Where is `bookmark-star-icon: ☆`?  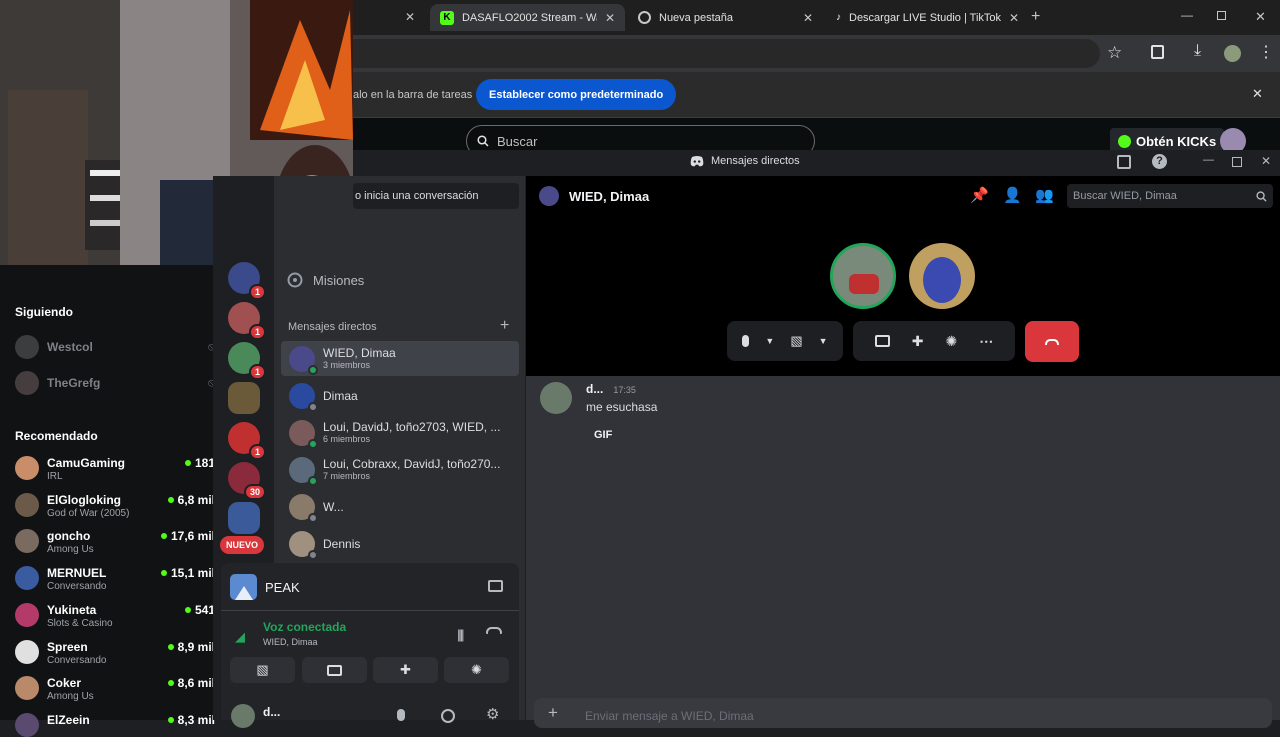
bookmark-star-icon: ☆ is located at coordinates (1114, 53).